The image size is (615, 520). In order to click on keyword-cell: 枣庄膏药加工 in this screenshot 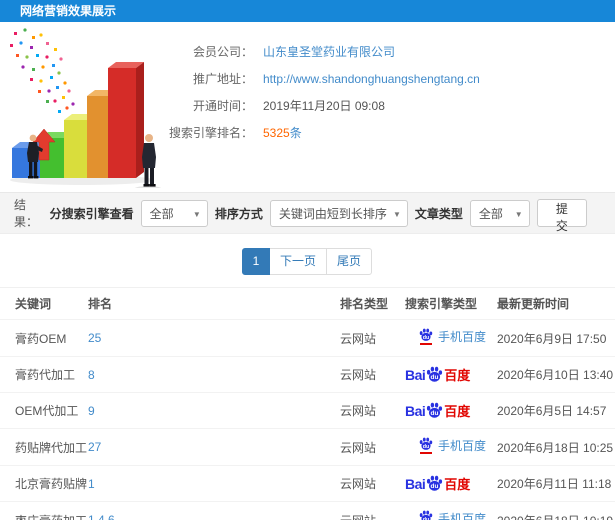, I will do `click(44, 510)`.